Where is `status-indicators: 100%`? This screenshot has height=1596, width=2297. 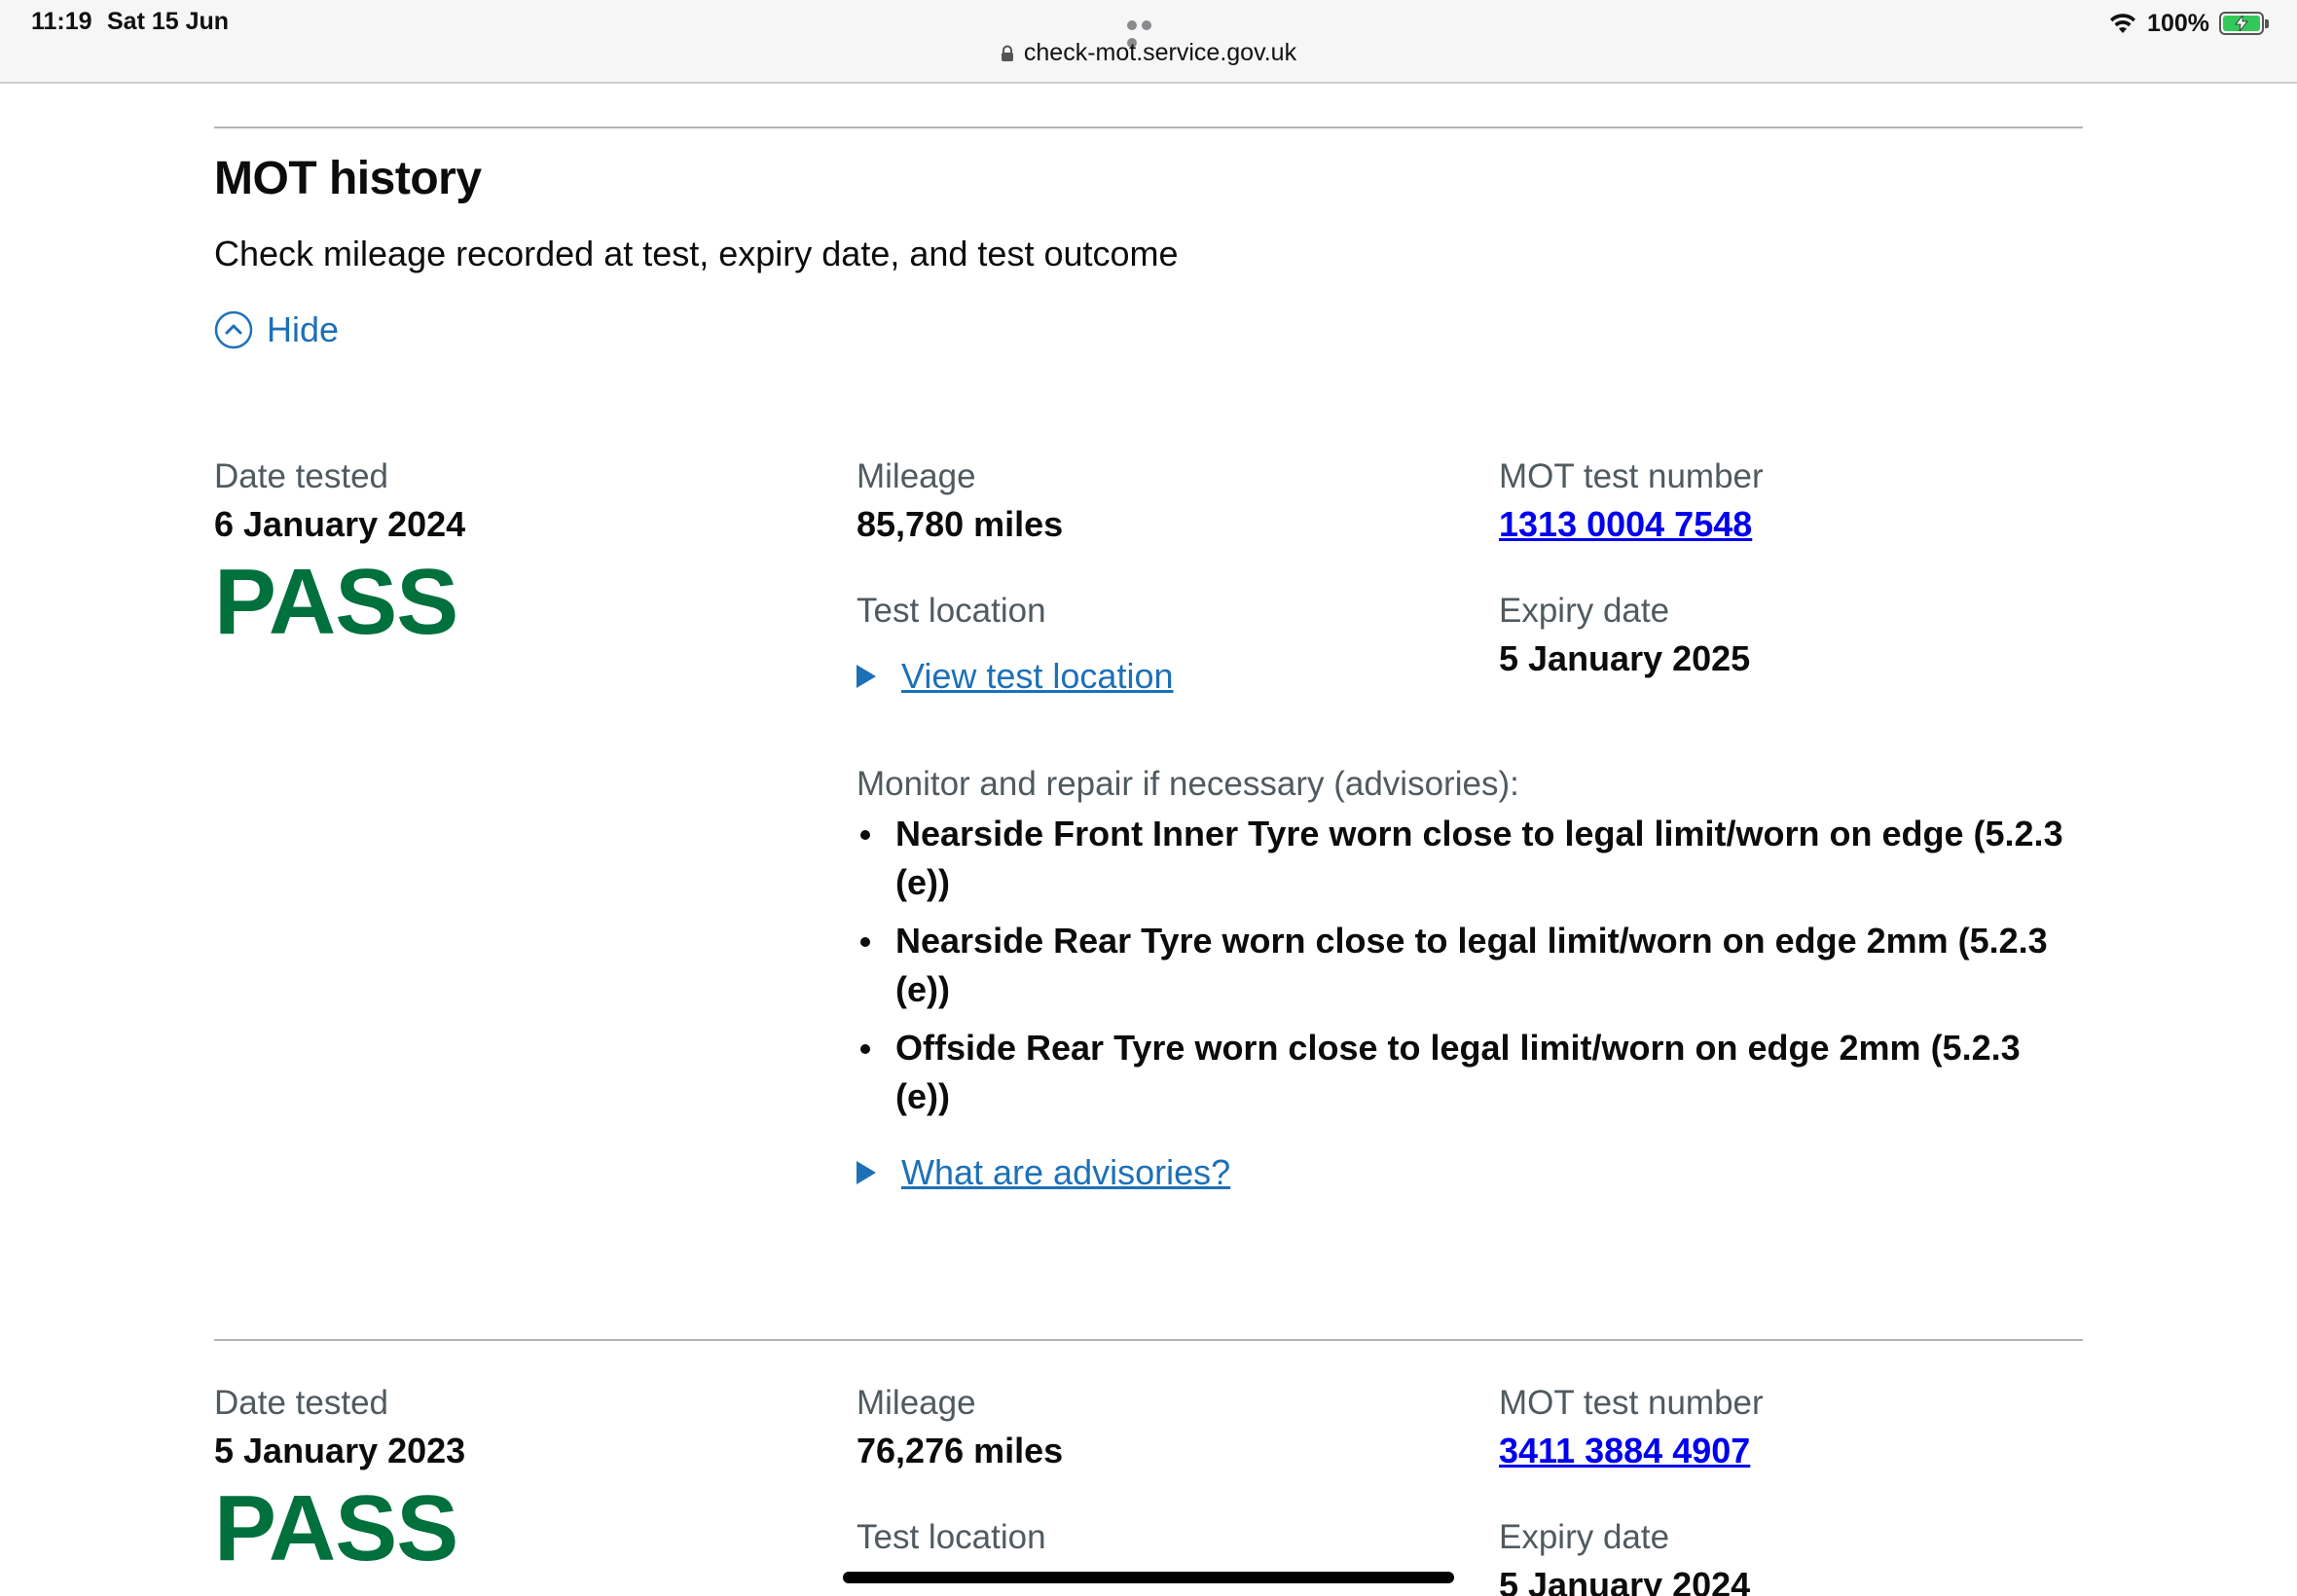
status-indicators: 100% is located at coordinates (2188, 23).